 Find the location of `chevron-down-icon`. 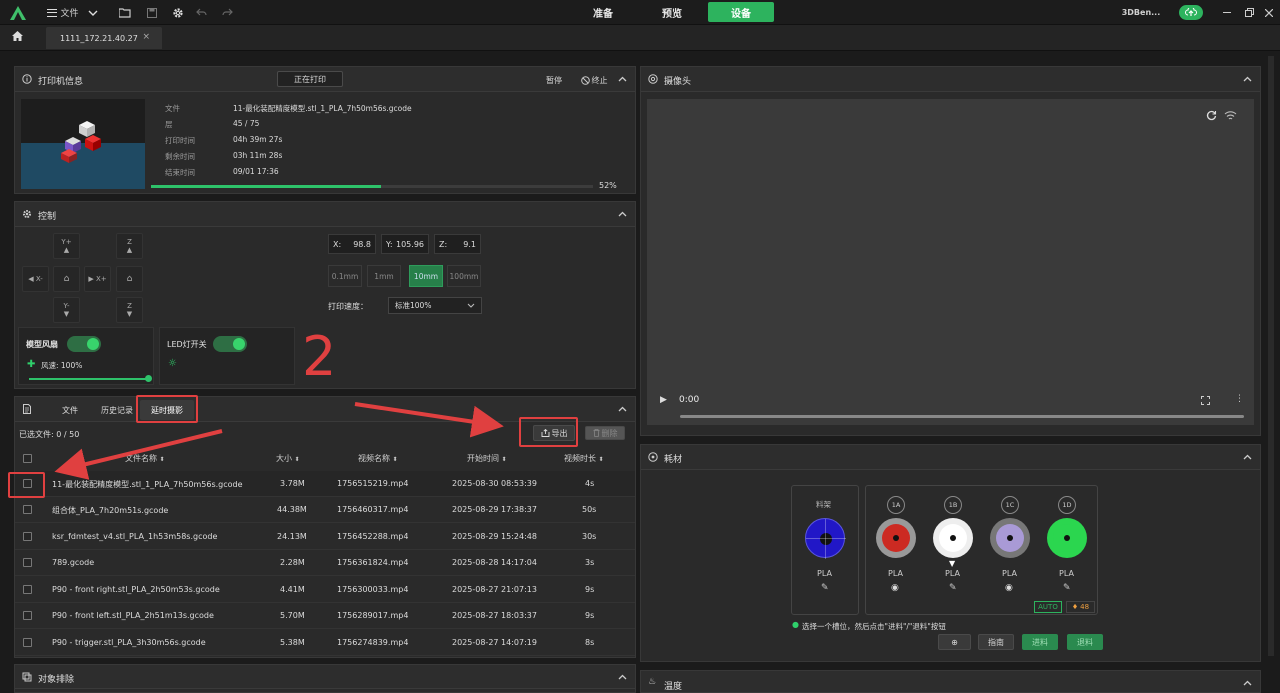

chevron-down-icon is located at coordinates (93, 12).